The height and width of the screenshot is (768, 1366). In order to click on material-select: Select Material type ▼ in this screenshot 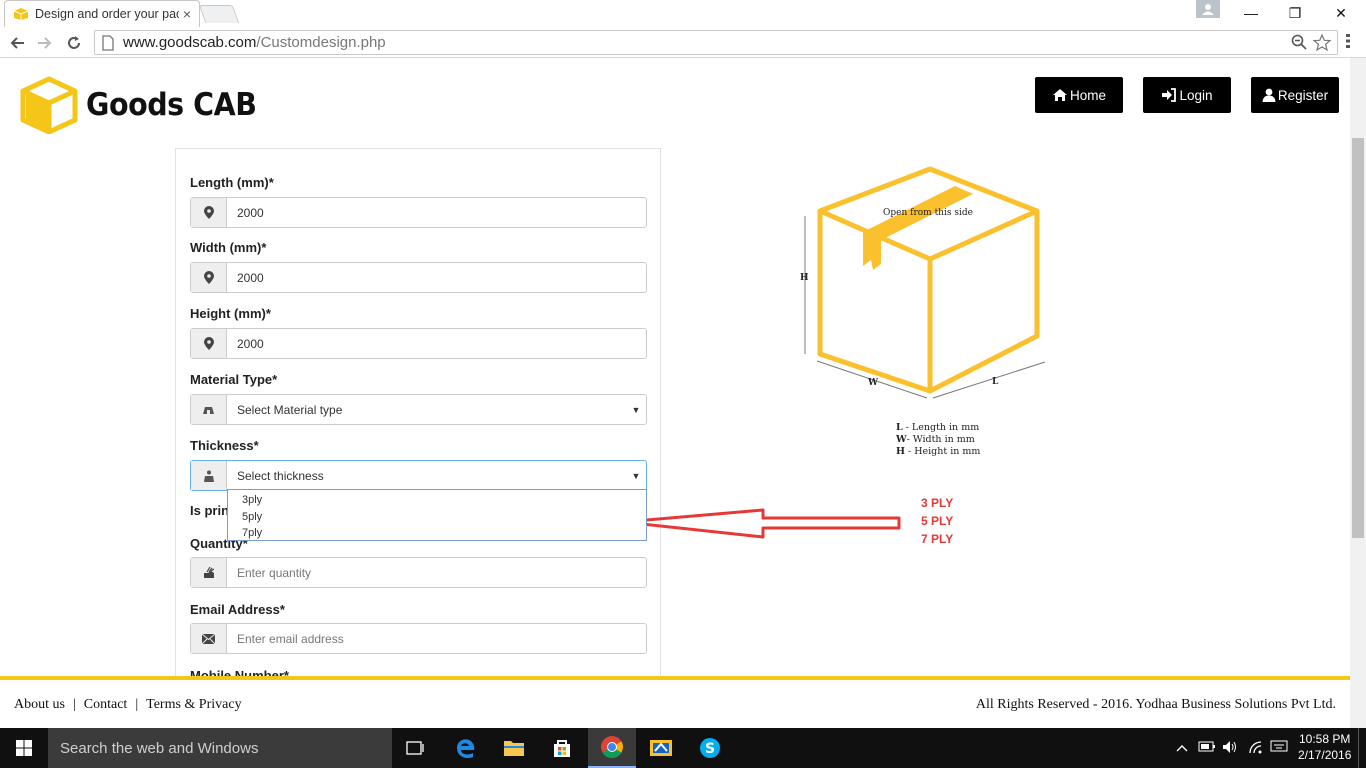, I will do `click(418, 409)`.